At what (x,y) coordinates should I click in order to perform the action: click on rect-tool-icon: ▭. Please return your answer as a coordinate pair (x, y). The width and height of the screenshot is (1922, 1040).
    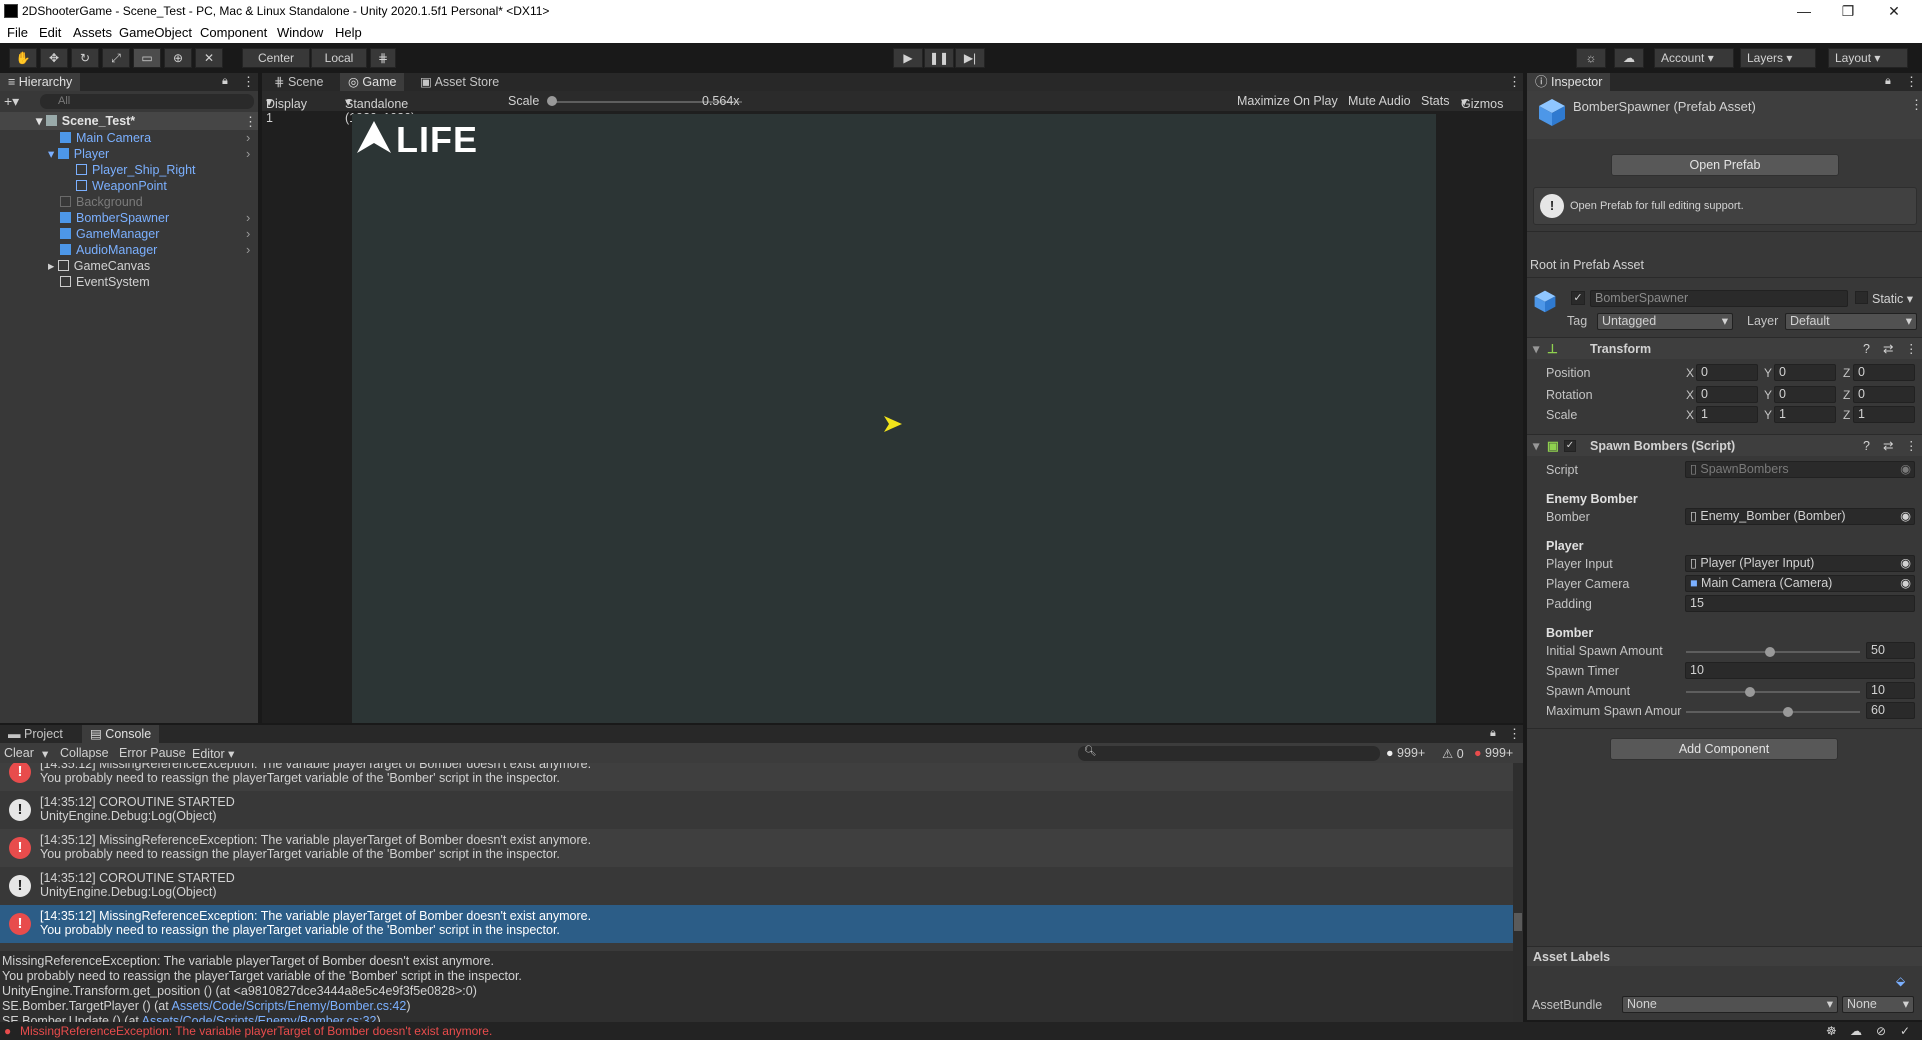
    Looking at the image, I should click on (147, 58).